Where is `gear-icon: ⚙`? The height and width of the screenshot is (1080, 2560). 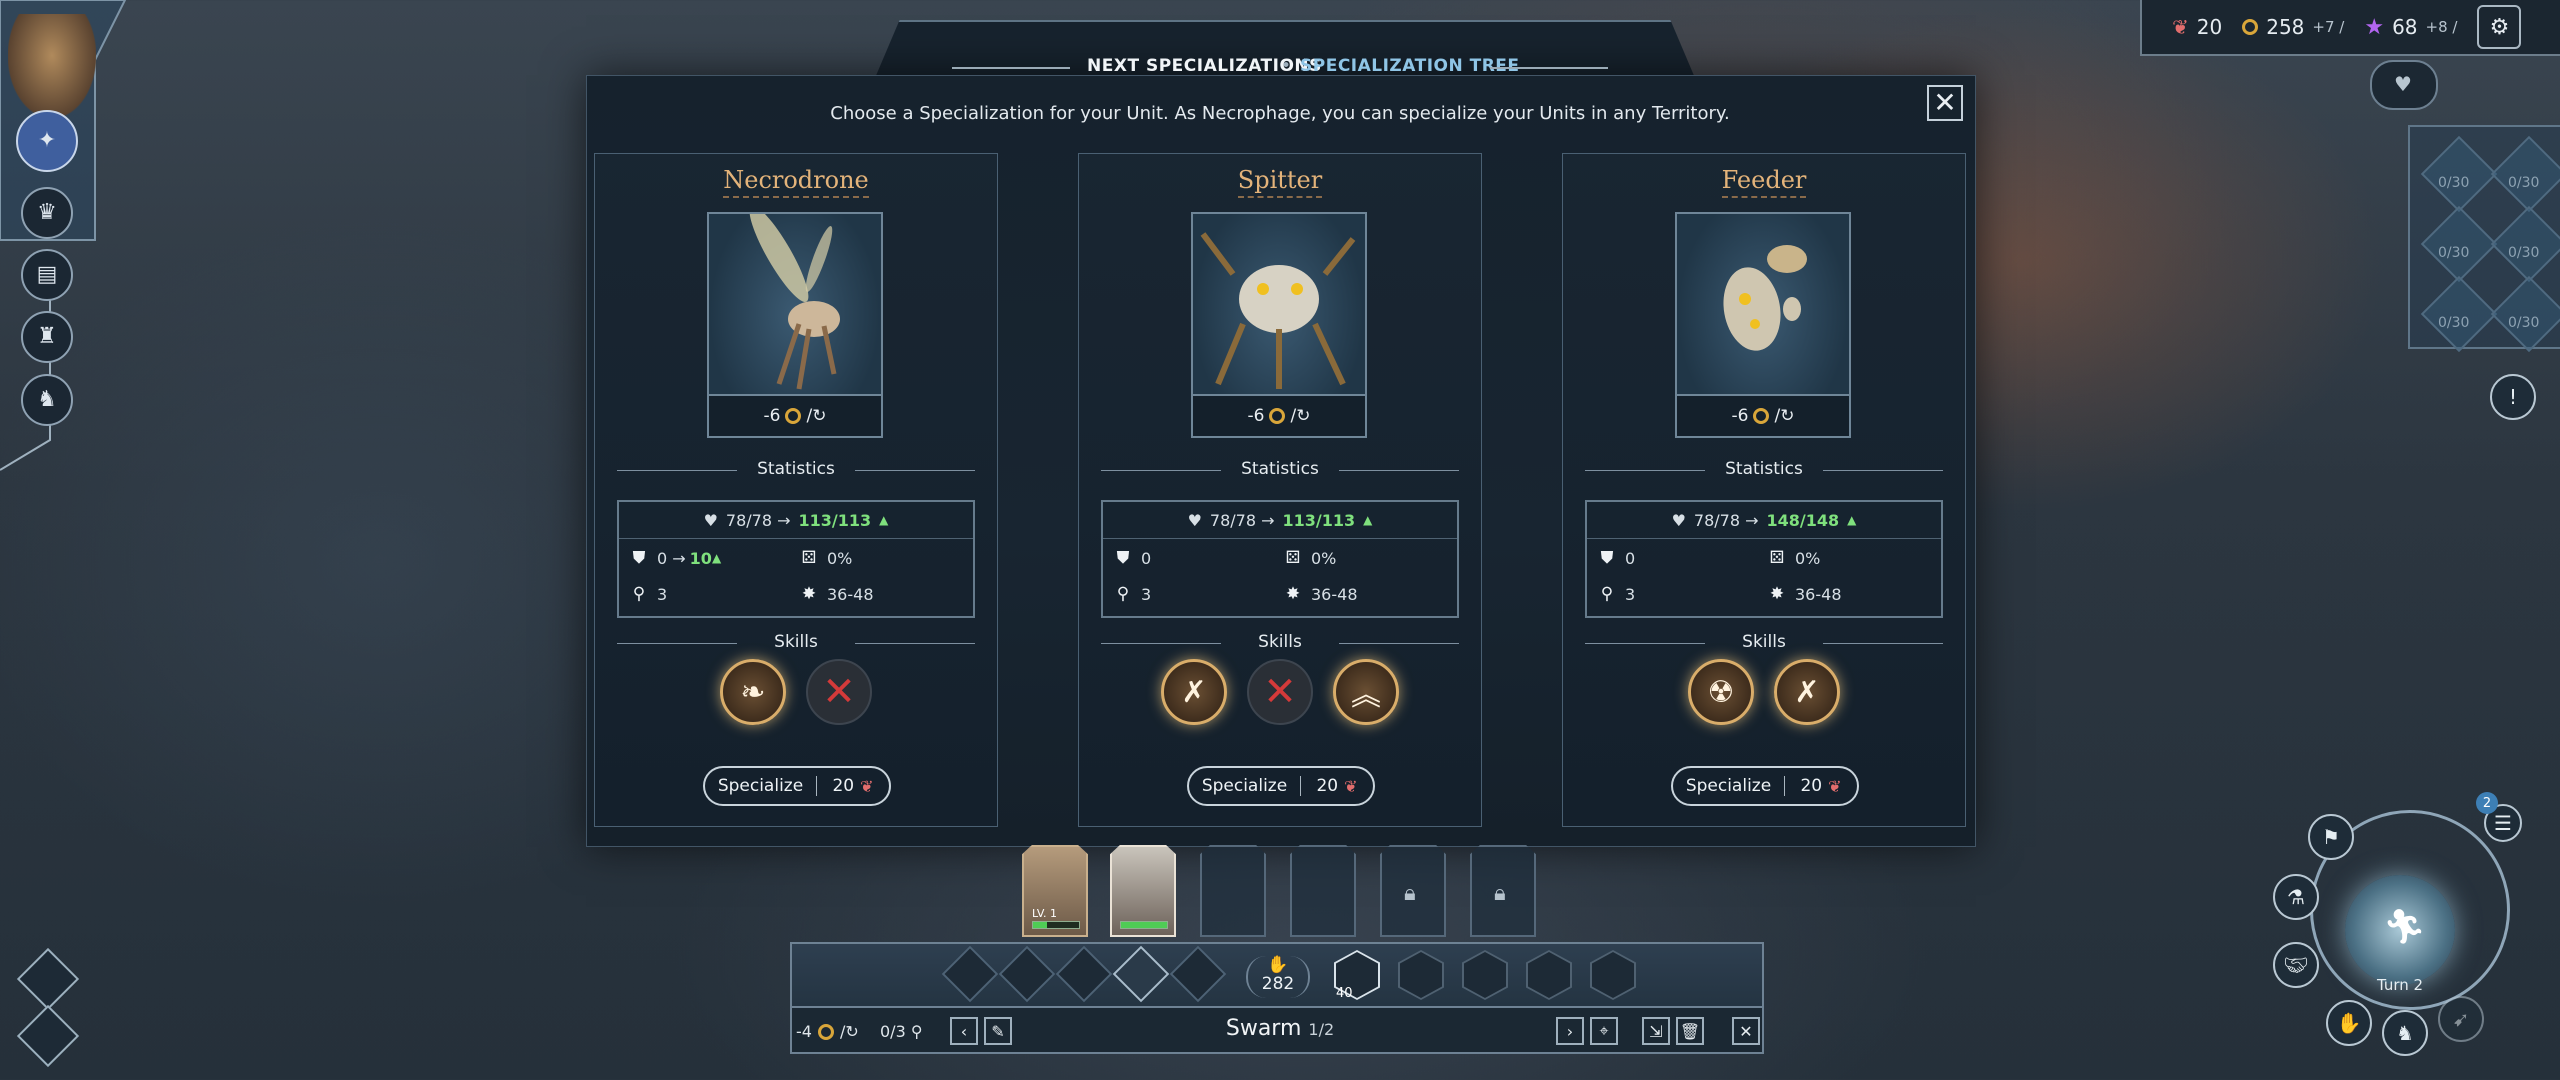 gear-icon: ⚙ is located at coordinates (2499, 27).